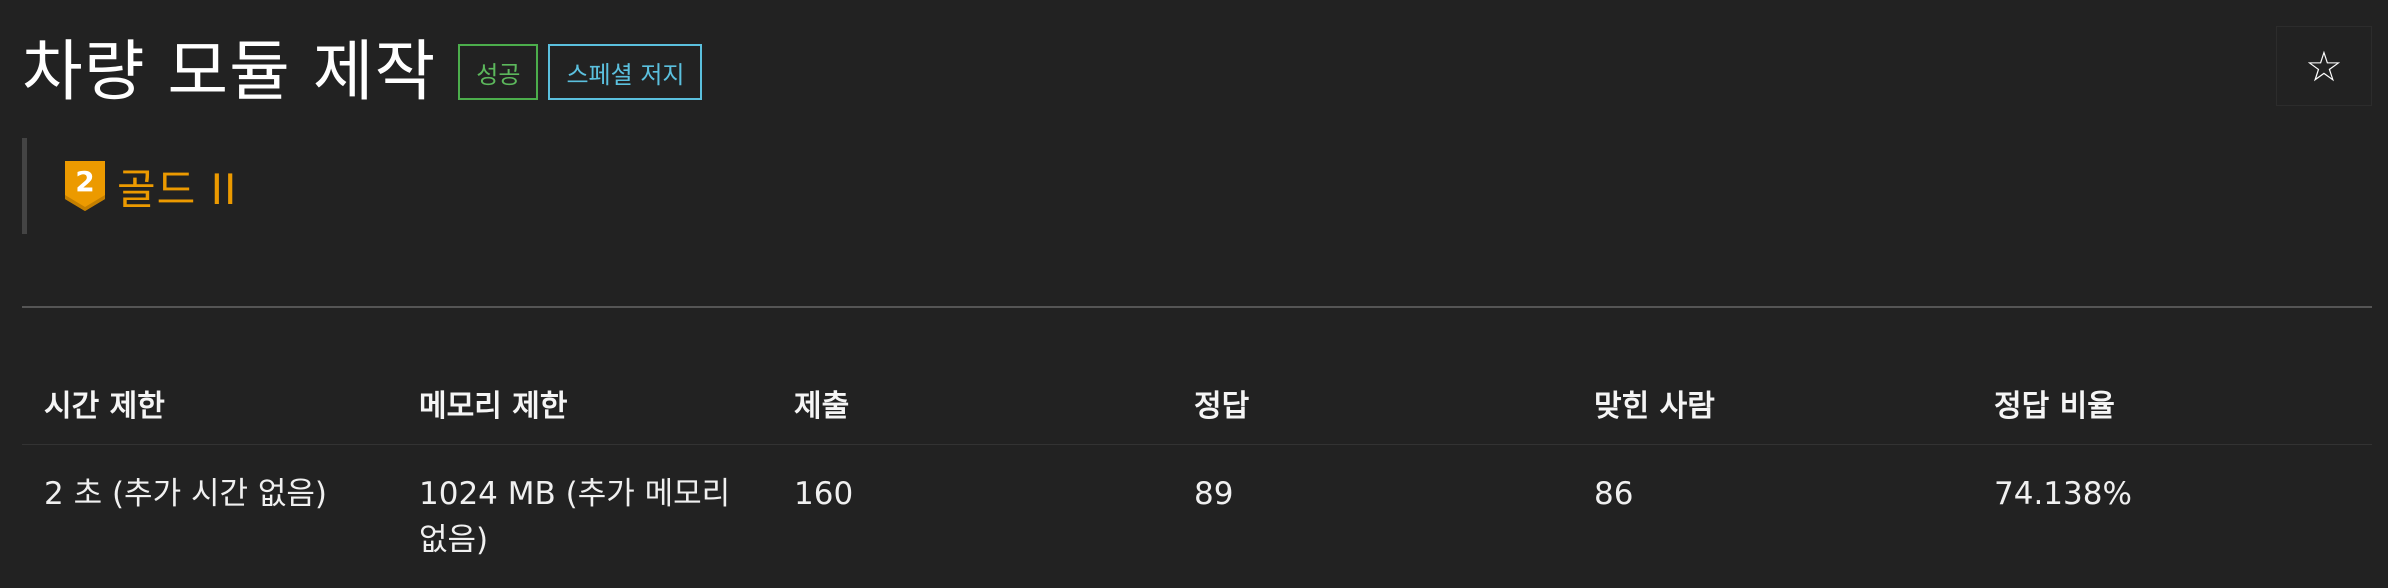 This screenshot has height=588, width=2388. I want to click on table-header-row: 시간 제한 메모리 제한 제출 정답 맞힌 사람 정답 비율, so click(1197, 403).